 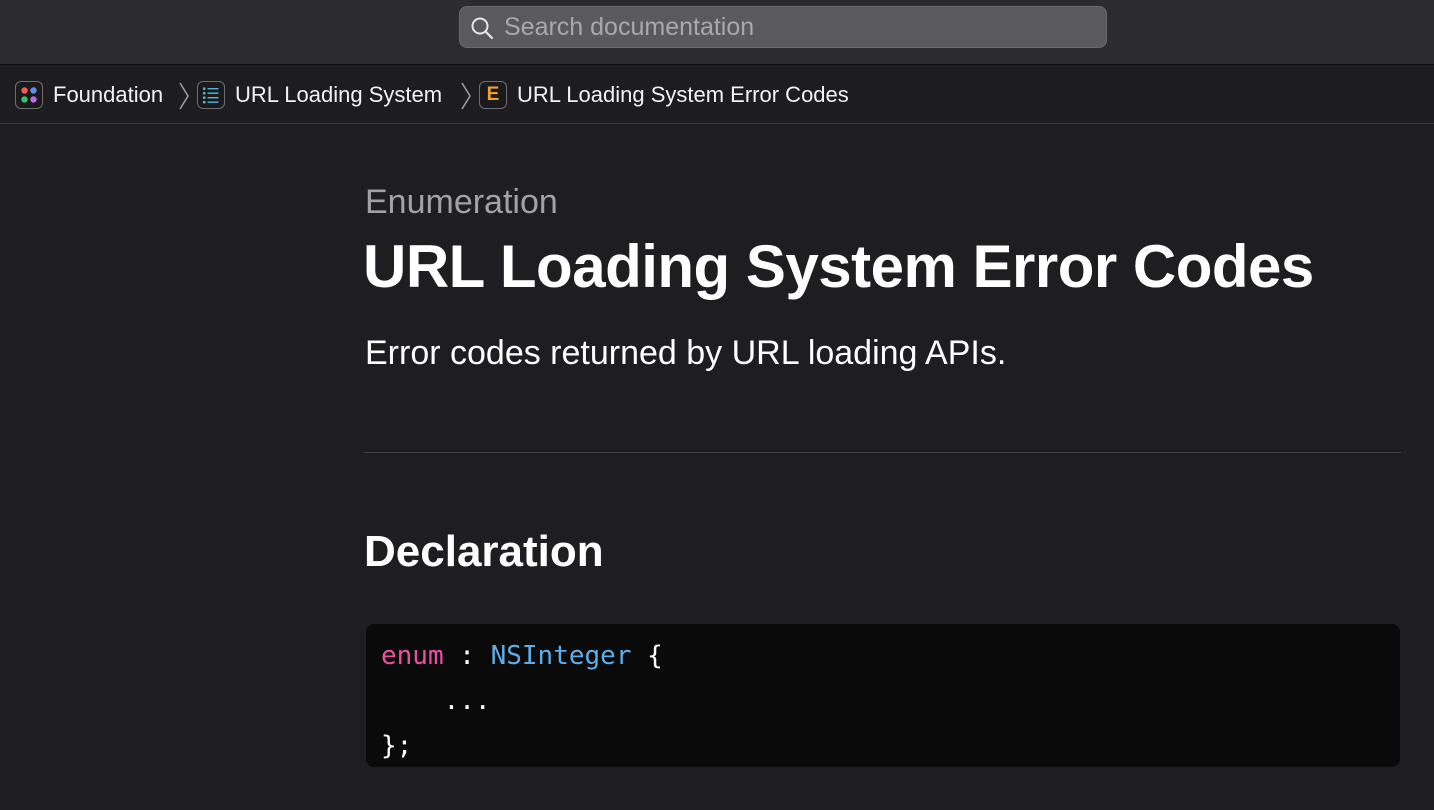 I want to click on symbol-kind: Enumeration, so click(x=461, y=202).